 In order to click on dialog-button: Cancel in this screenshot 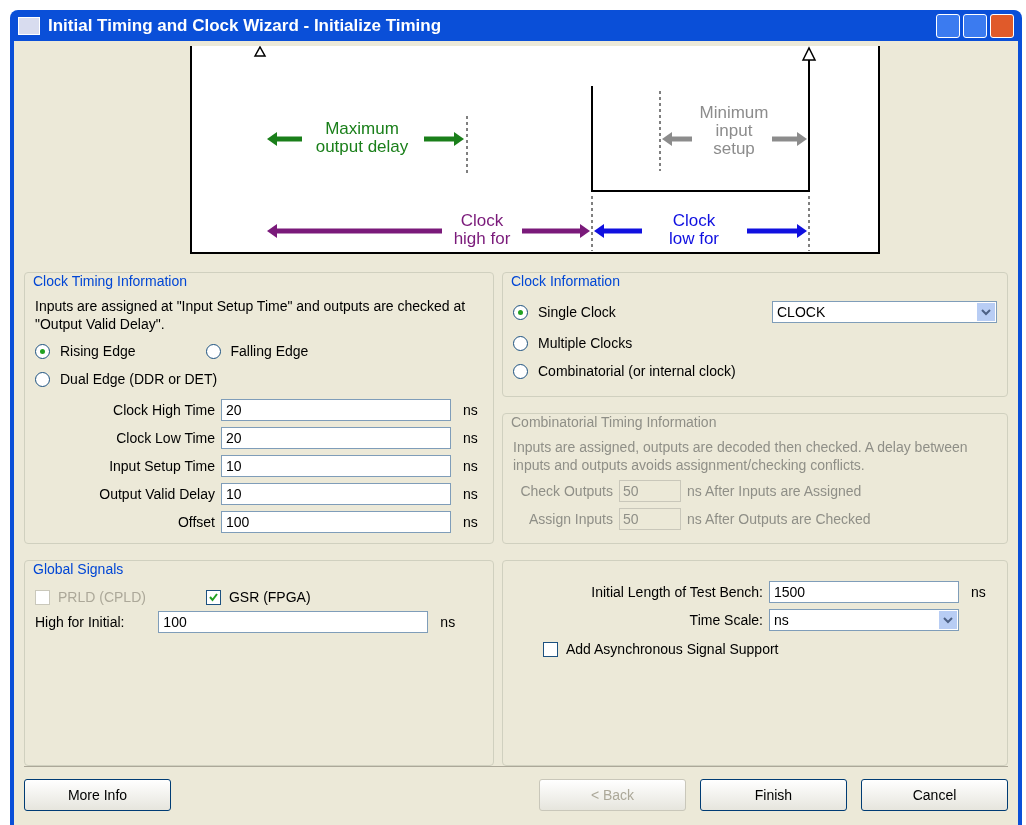, I will do `click(934, 795)`.